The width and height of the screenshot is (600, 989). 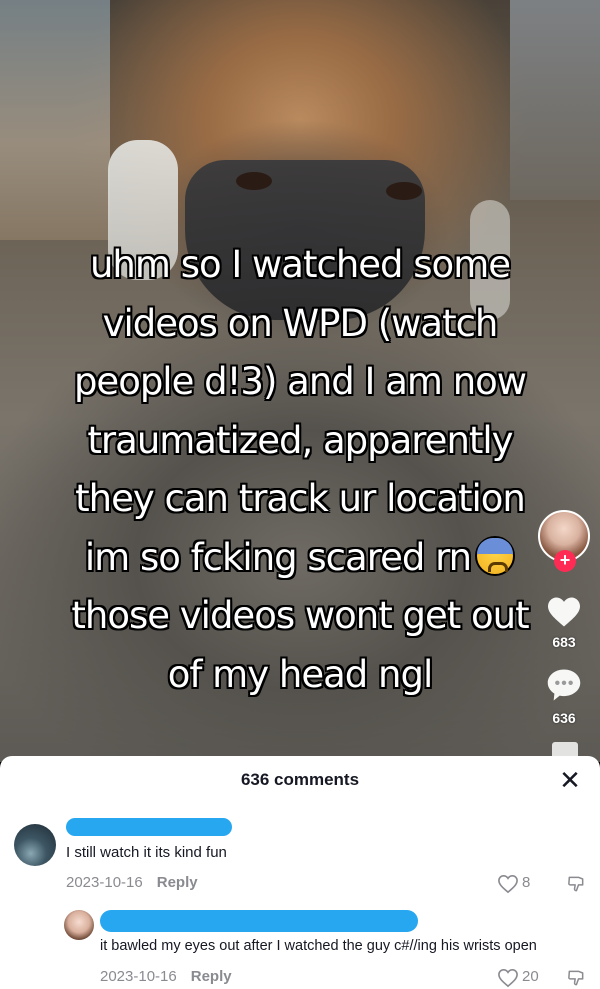 What do you see at coordinates (300, 264) in the screenshot?
I see `caption-line: uhm so I watched some` at bounding box center [300, 264].